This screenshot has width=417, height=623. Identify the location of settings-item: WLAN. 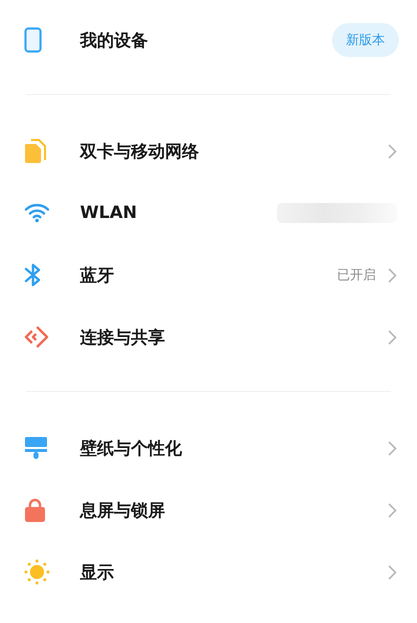
(208, 213).